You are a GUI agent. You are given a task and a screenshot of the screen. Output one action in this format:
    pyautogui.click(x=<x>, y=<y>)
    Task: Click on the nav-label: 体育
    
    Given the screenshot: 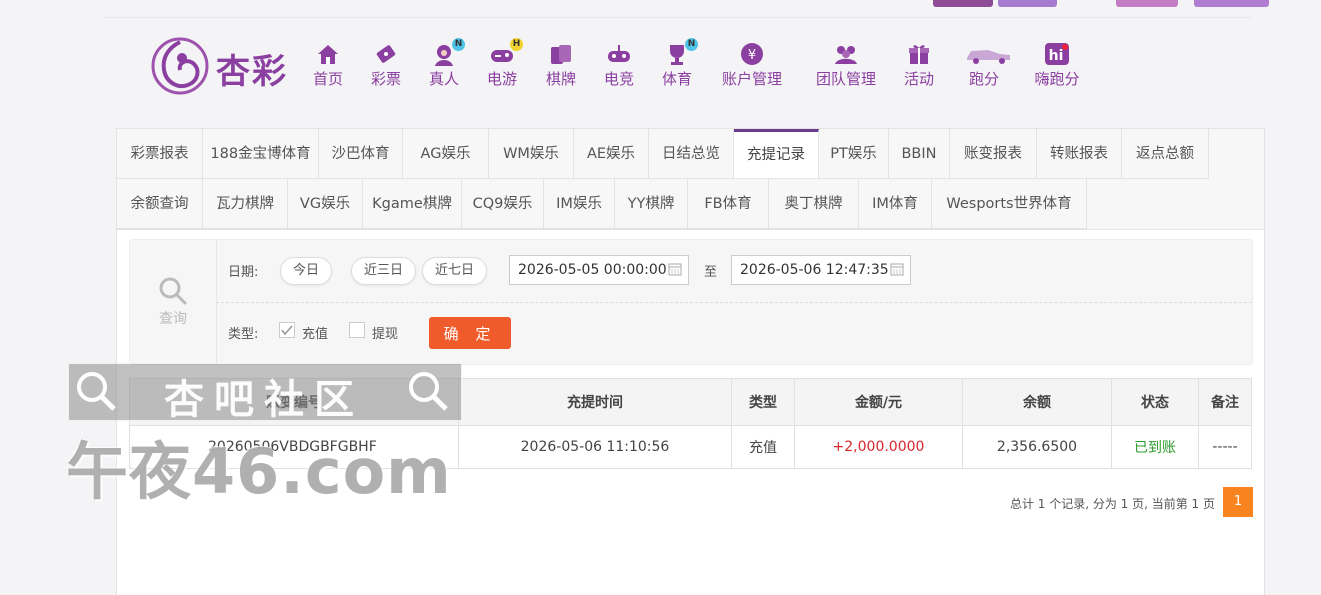 What is the action you would take?
    pyautogui.click(x=676, y=79)
    